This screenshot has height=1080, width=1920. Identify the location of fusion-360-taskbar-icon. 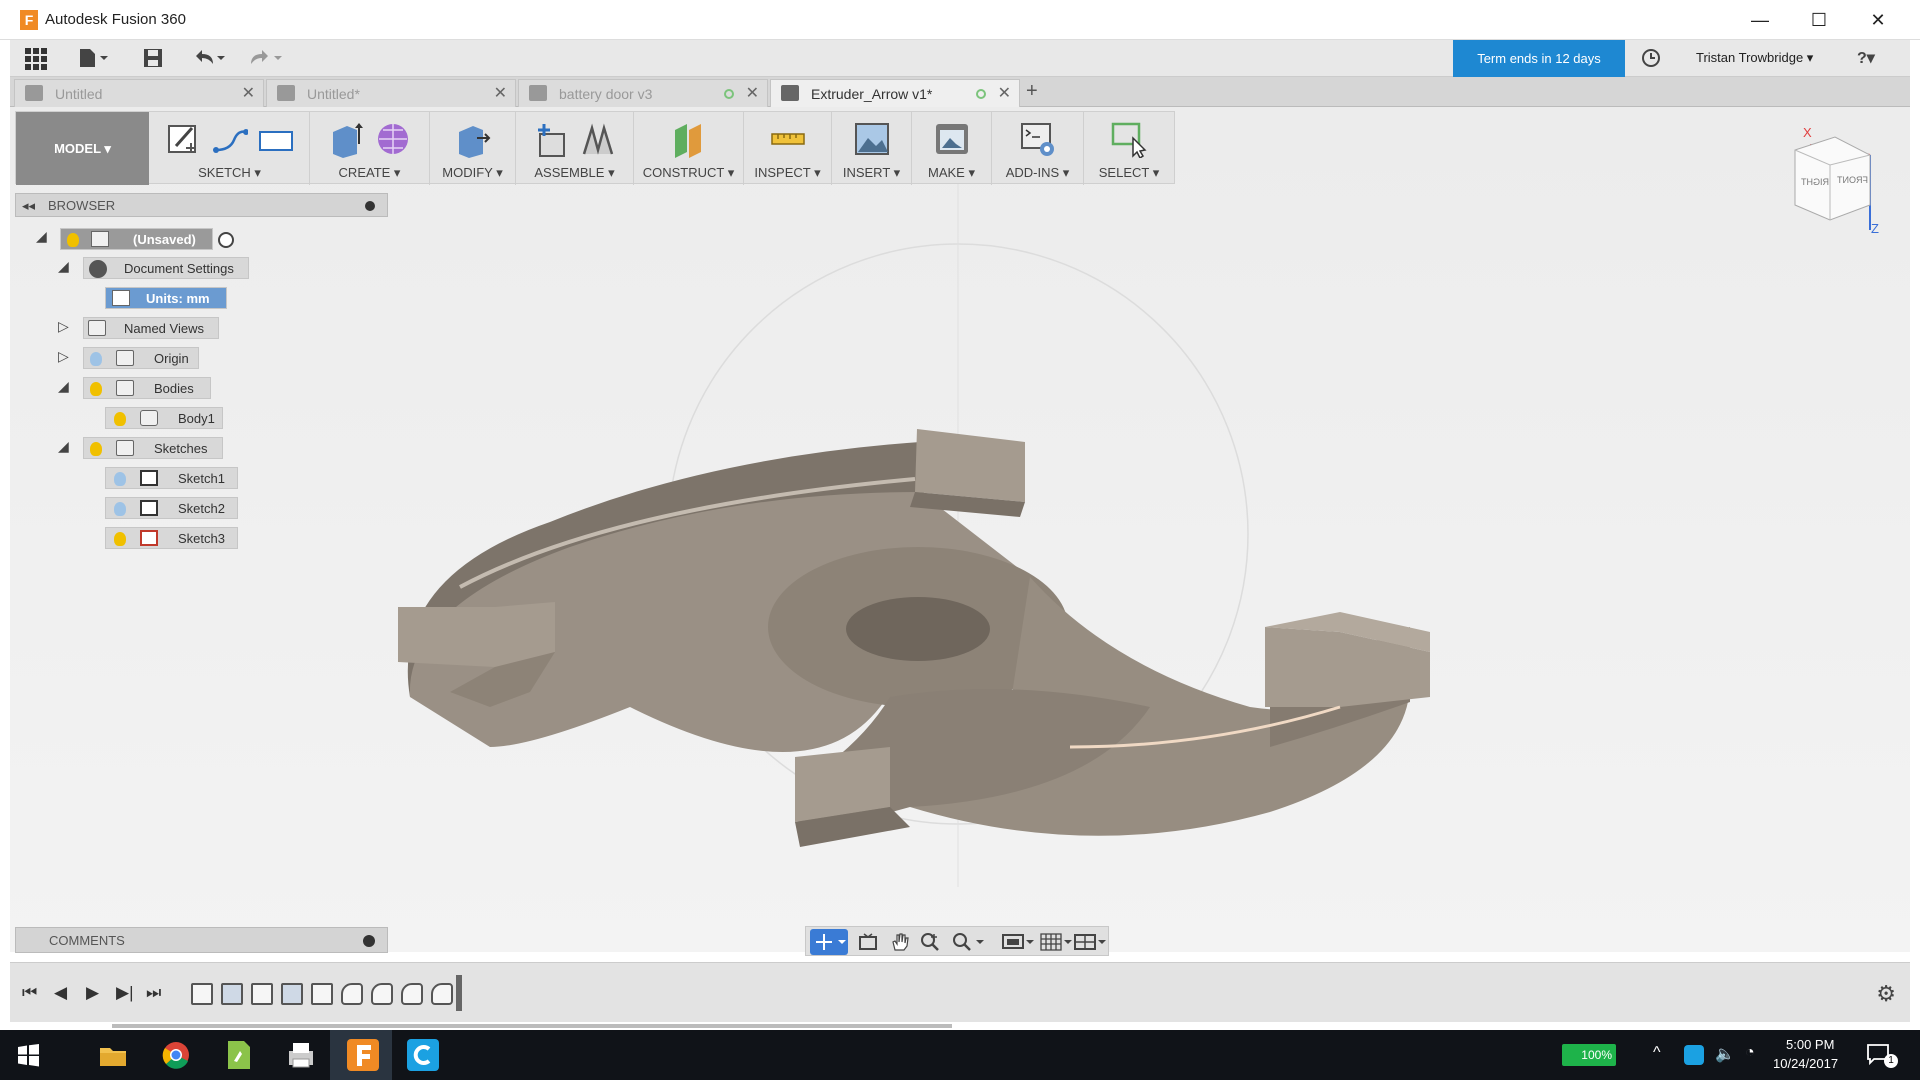
(363, 1055).